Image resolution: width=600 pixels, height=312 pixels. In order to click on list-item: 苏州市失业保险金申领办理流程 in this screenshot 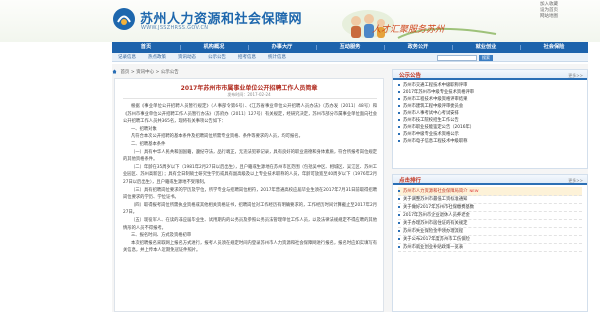, I will do `click(490, 232)`.